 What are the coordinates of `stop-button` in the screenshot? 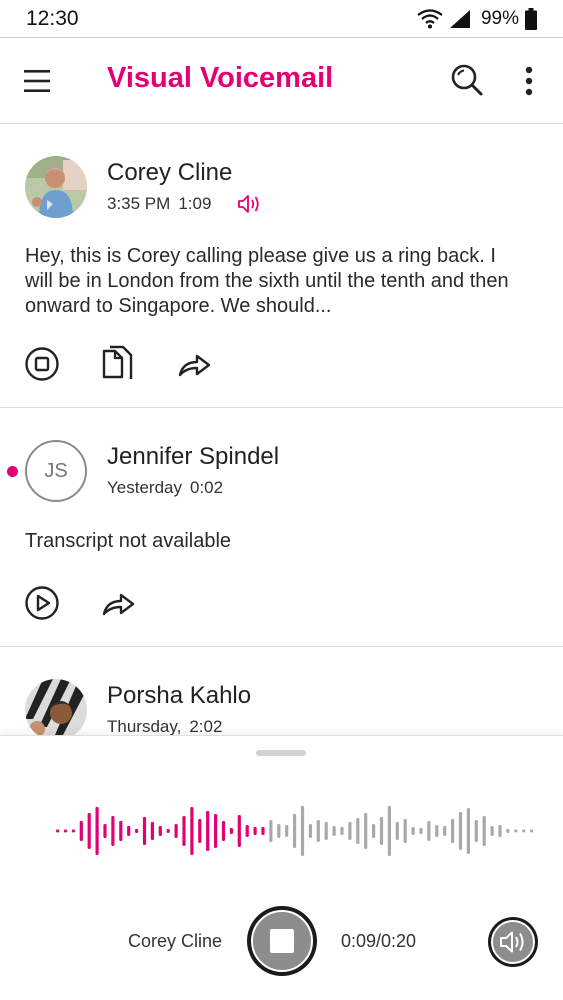 It's located at (282, 941).